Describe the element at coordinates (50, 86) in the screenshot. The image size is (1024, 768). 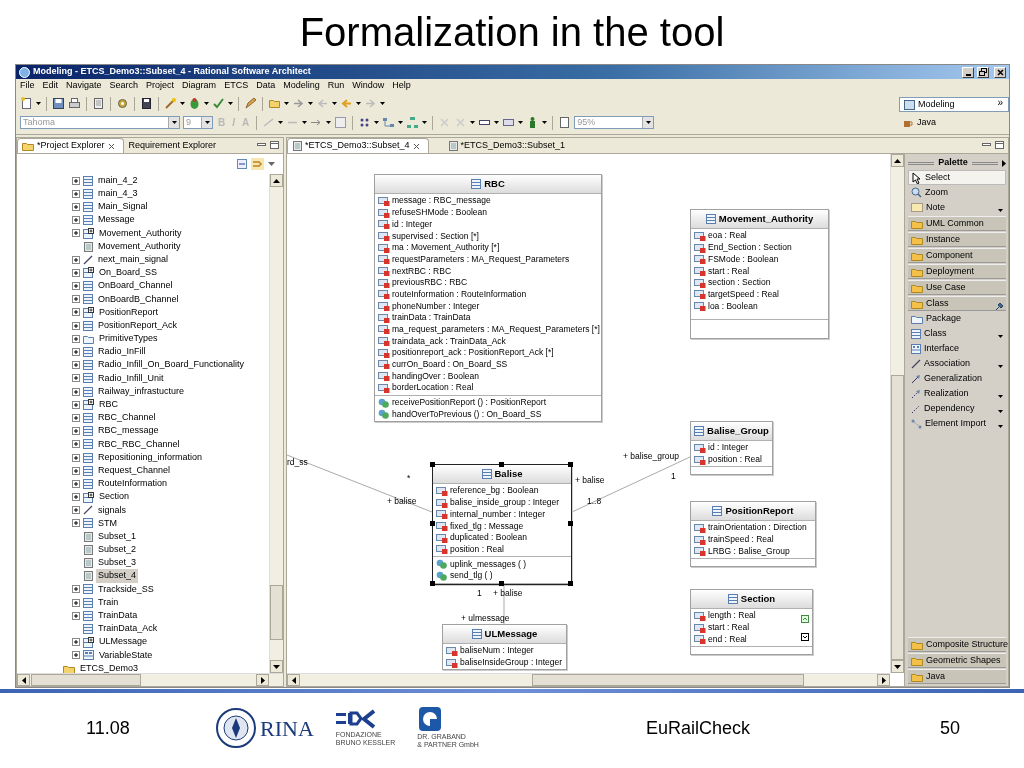
I see `menu-item: Edit` at that location.